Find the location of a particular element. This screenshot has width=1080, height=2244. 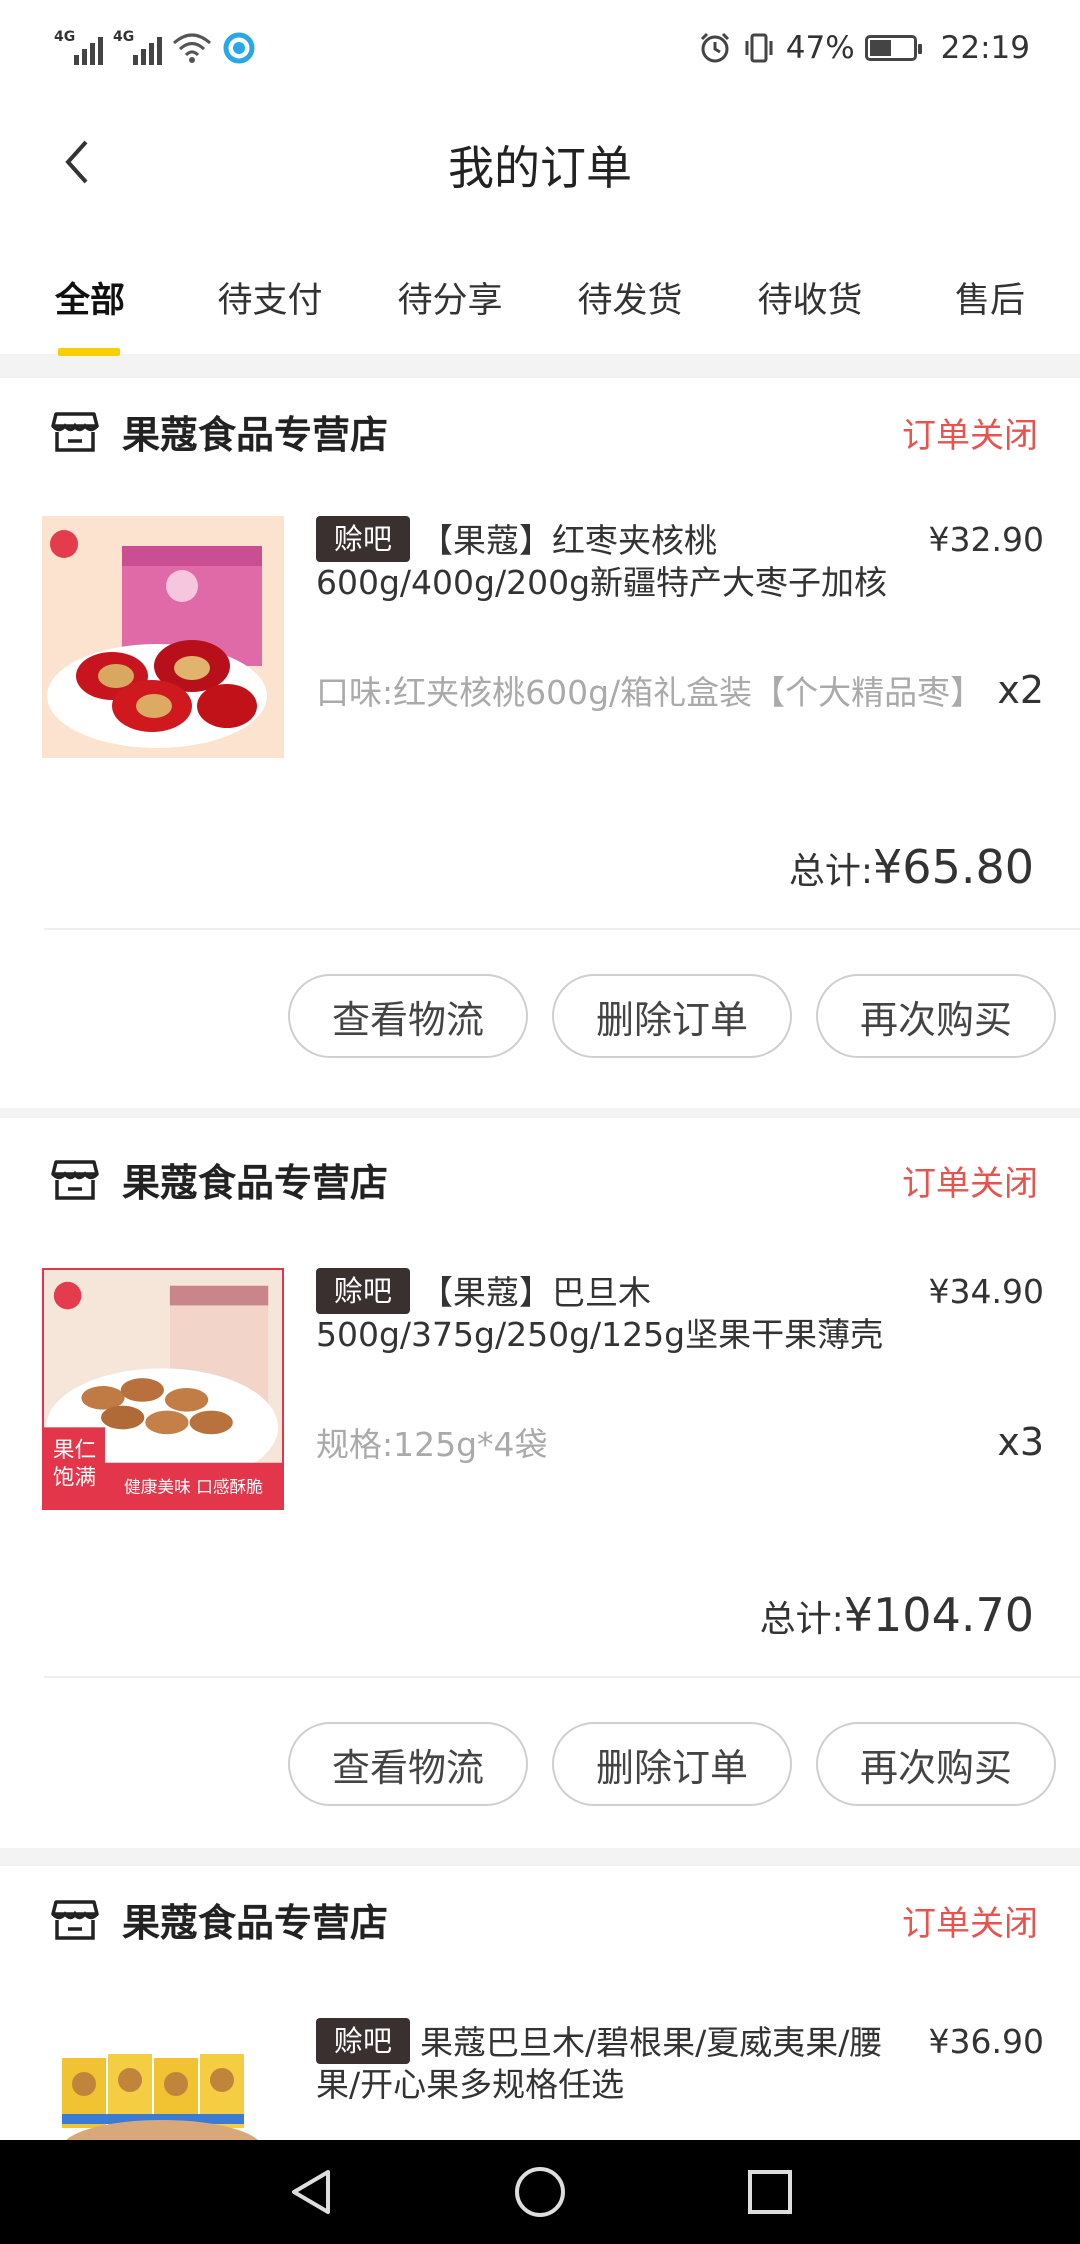

product-spec: 口味:红夹核桃600g/箱礼盒装【个大精品枣】 is located at coordinates (650, 692).